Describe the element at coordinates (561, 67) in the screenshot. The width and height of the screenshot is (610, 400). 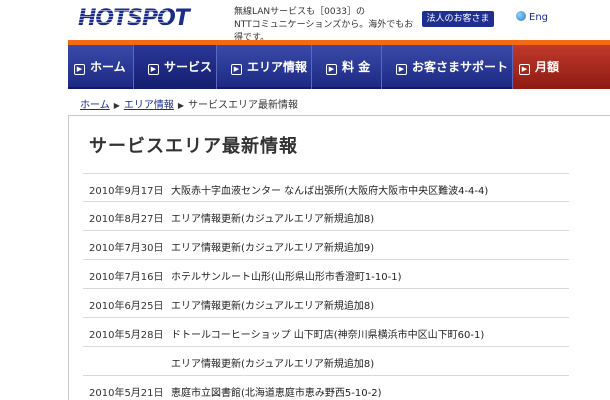
I see `nav-item-monthly: ▶ 月額` at that location.